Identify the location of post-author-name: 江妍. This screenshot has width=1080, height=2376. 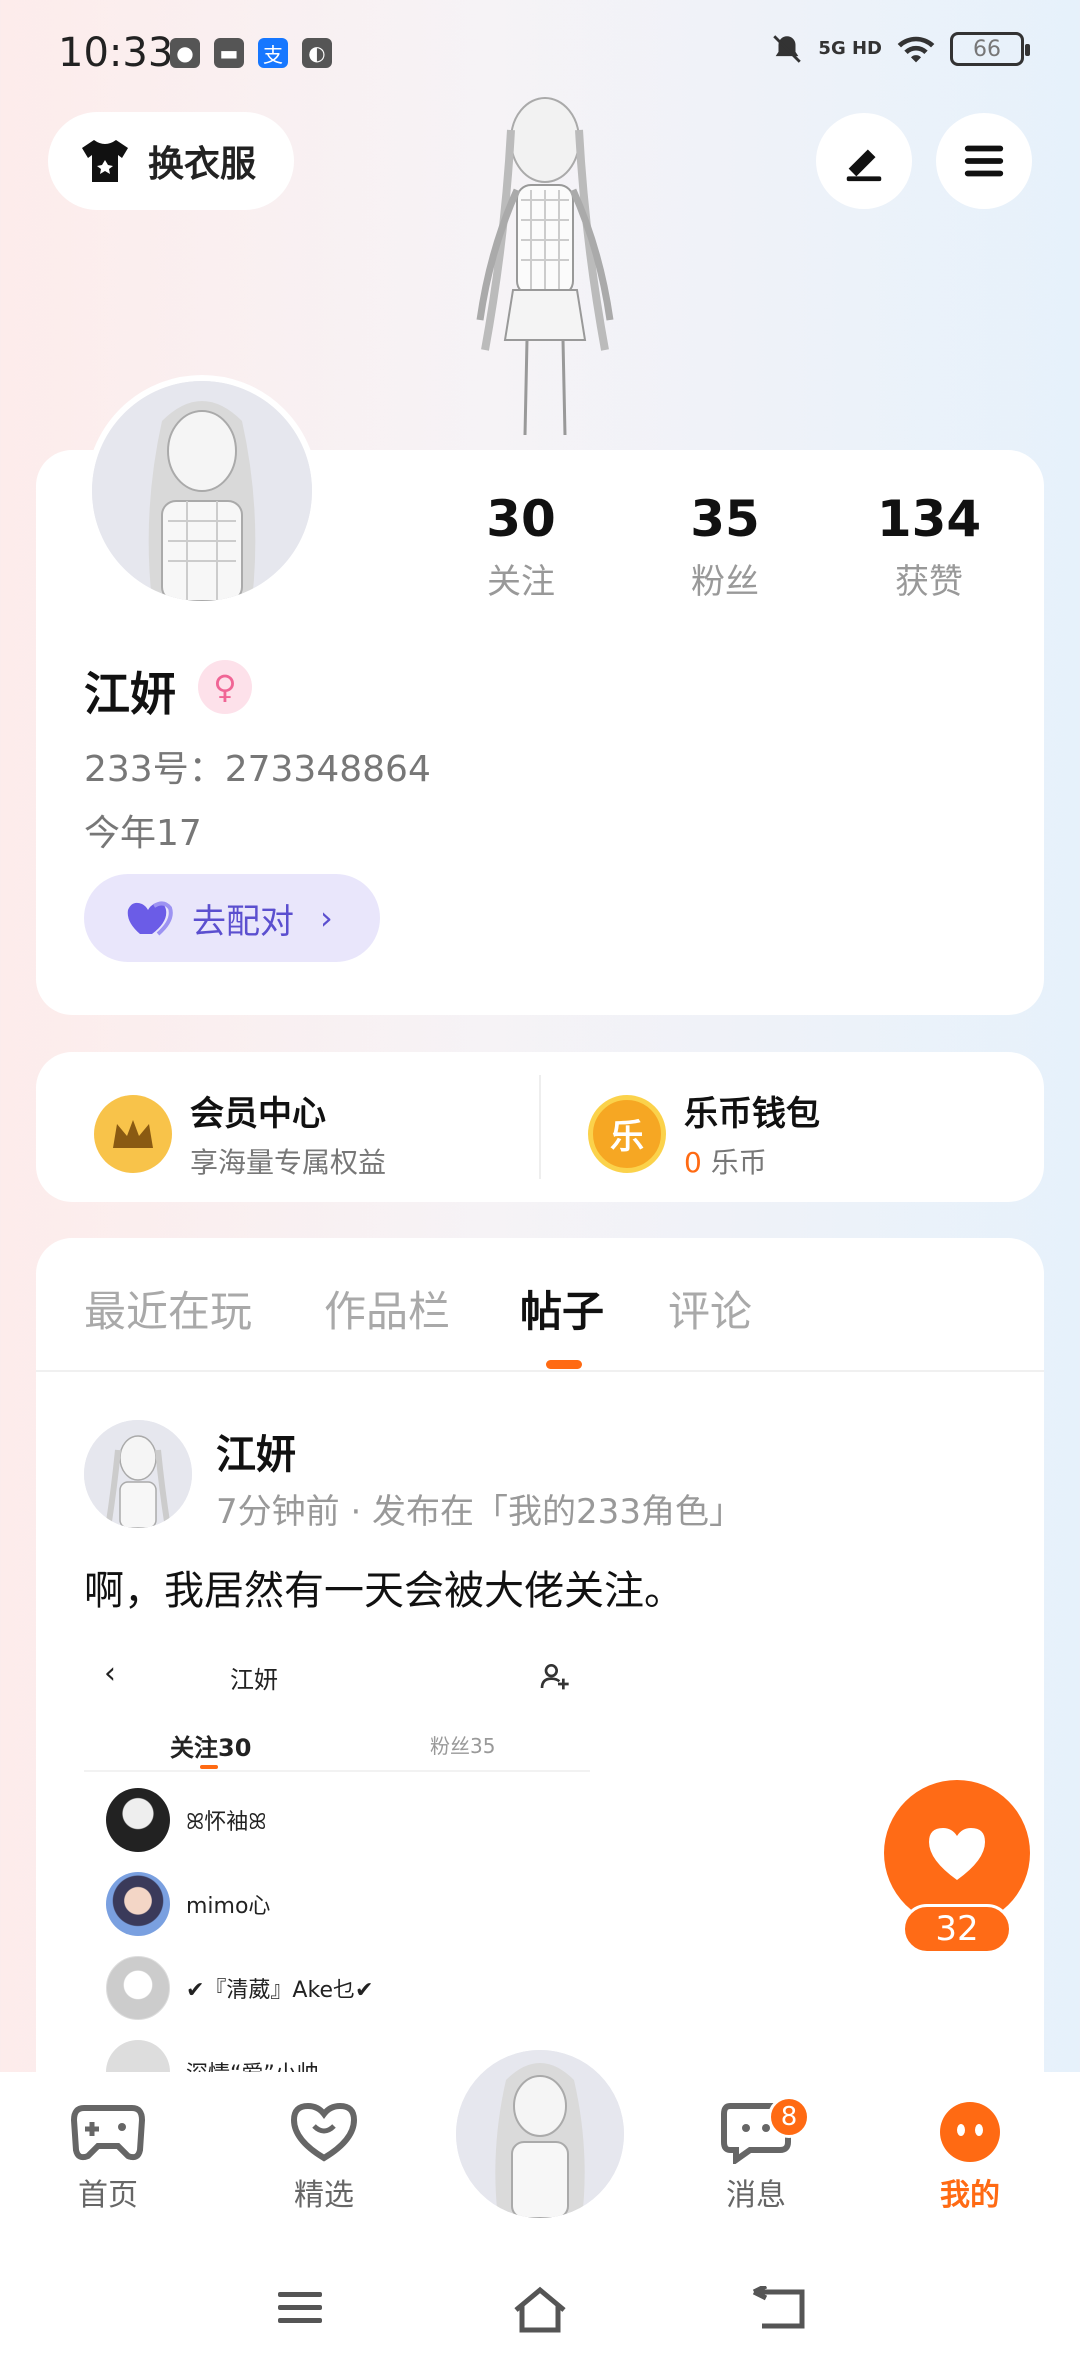
(256, 1451).